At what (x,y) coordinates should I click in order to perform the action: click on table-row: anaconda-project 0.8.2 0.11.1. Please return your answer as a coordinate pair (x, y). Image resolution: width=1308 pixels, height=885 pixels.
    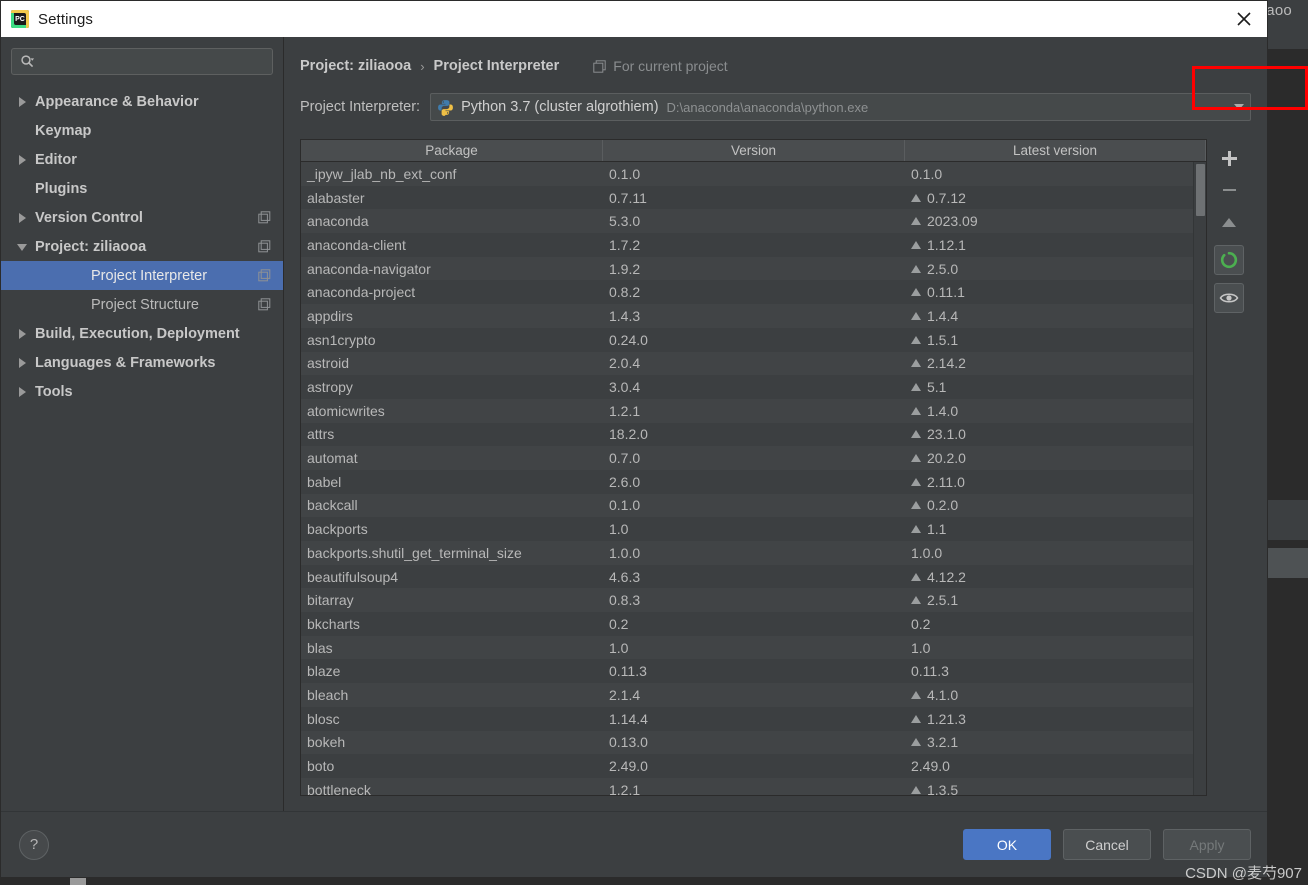
    Looking at the image, I should click on (747, 292).